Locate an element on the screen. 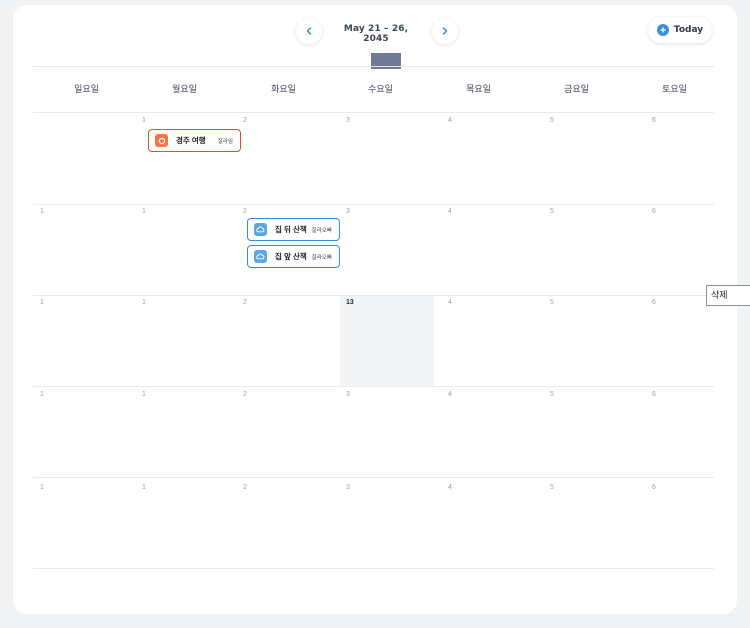  today-button: Today is located at coordinates (680, 30).